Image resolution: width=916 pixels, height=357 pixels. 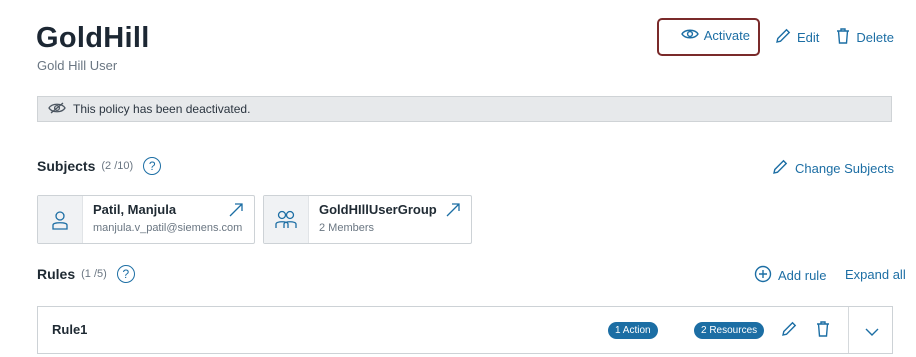 I want to click on subject-detail: 2 Members, so click(x=347, y=228).